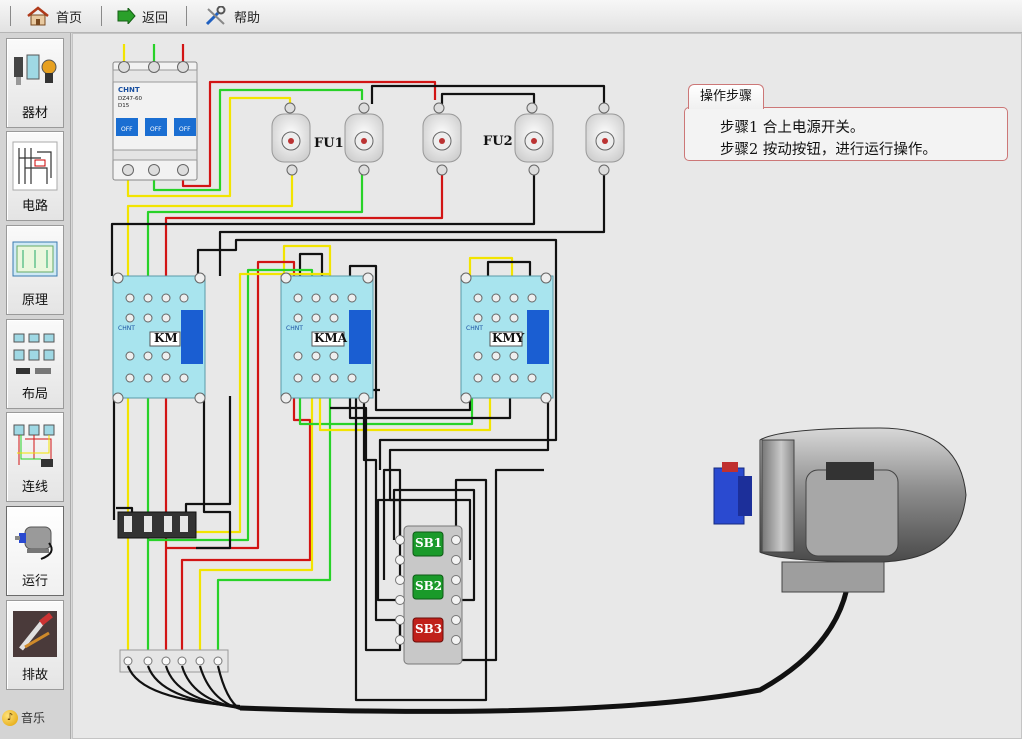 The width and height of the screenshot is (1022, 739). What do you see at coordinates (34, 675) in the screenshot?
I see `sidebar-item-label: 排故` at bounding box center [34, 675].